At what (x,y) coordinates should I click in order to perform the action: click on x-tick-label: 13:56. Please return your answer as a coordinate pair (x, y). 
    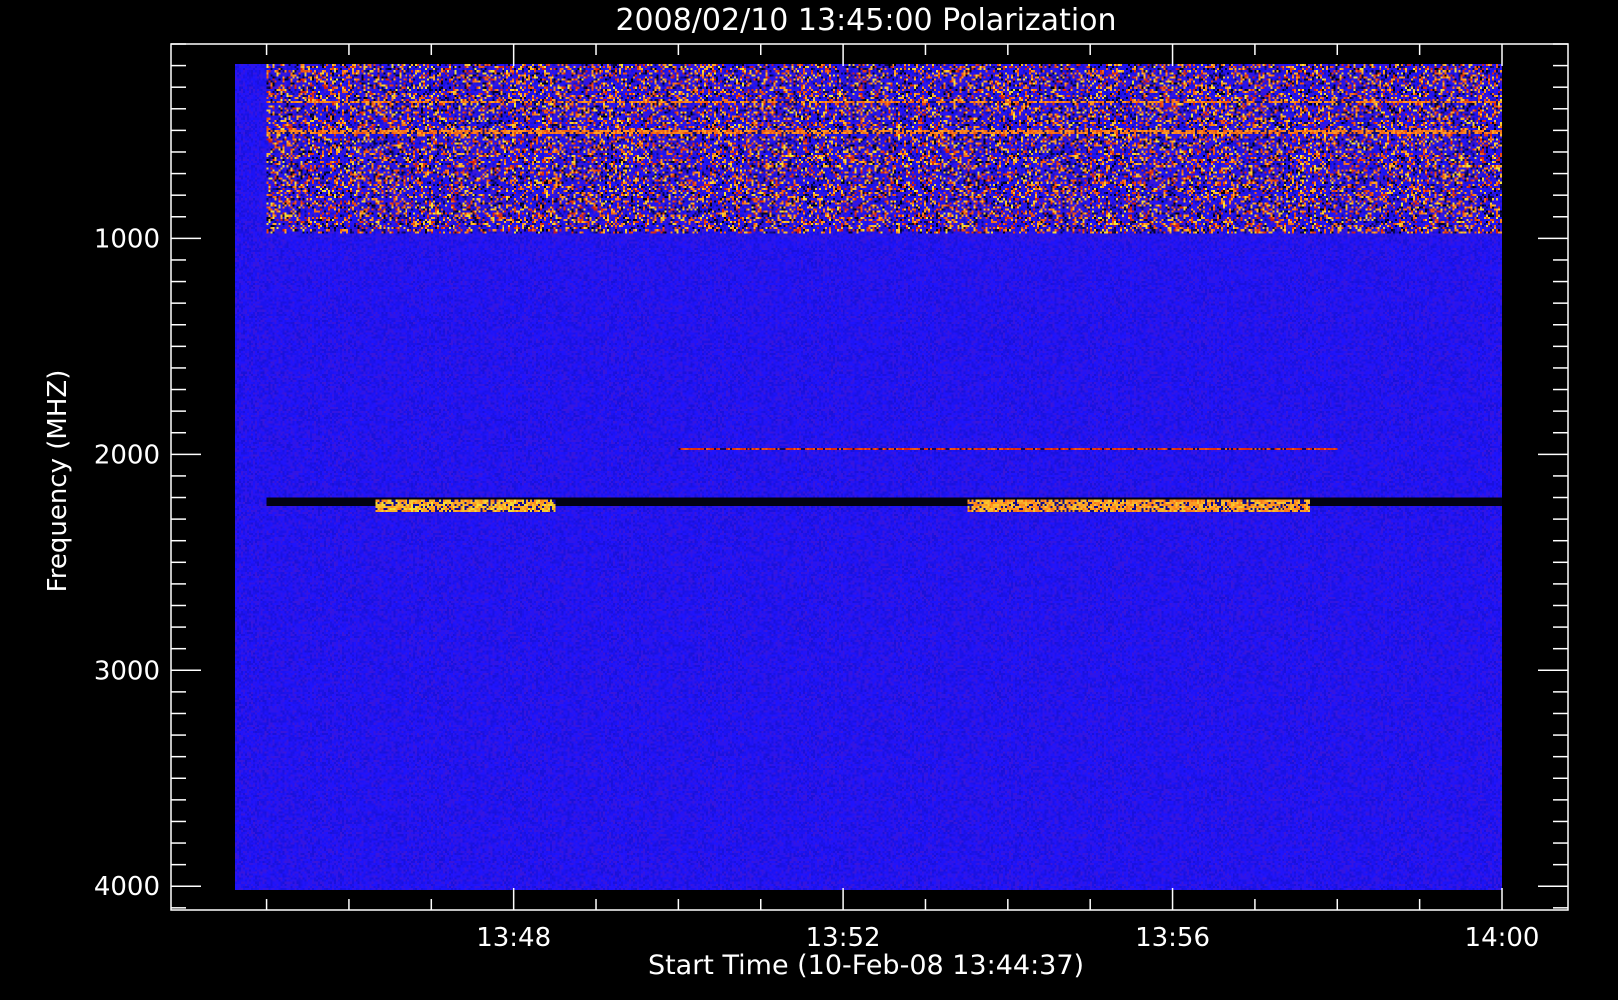
    Looking at the image, I should click on (1172, 938).